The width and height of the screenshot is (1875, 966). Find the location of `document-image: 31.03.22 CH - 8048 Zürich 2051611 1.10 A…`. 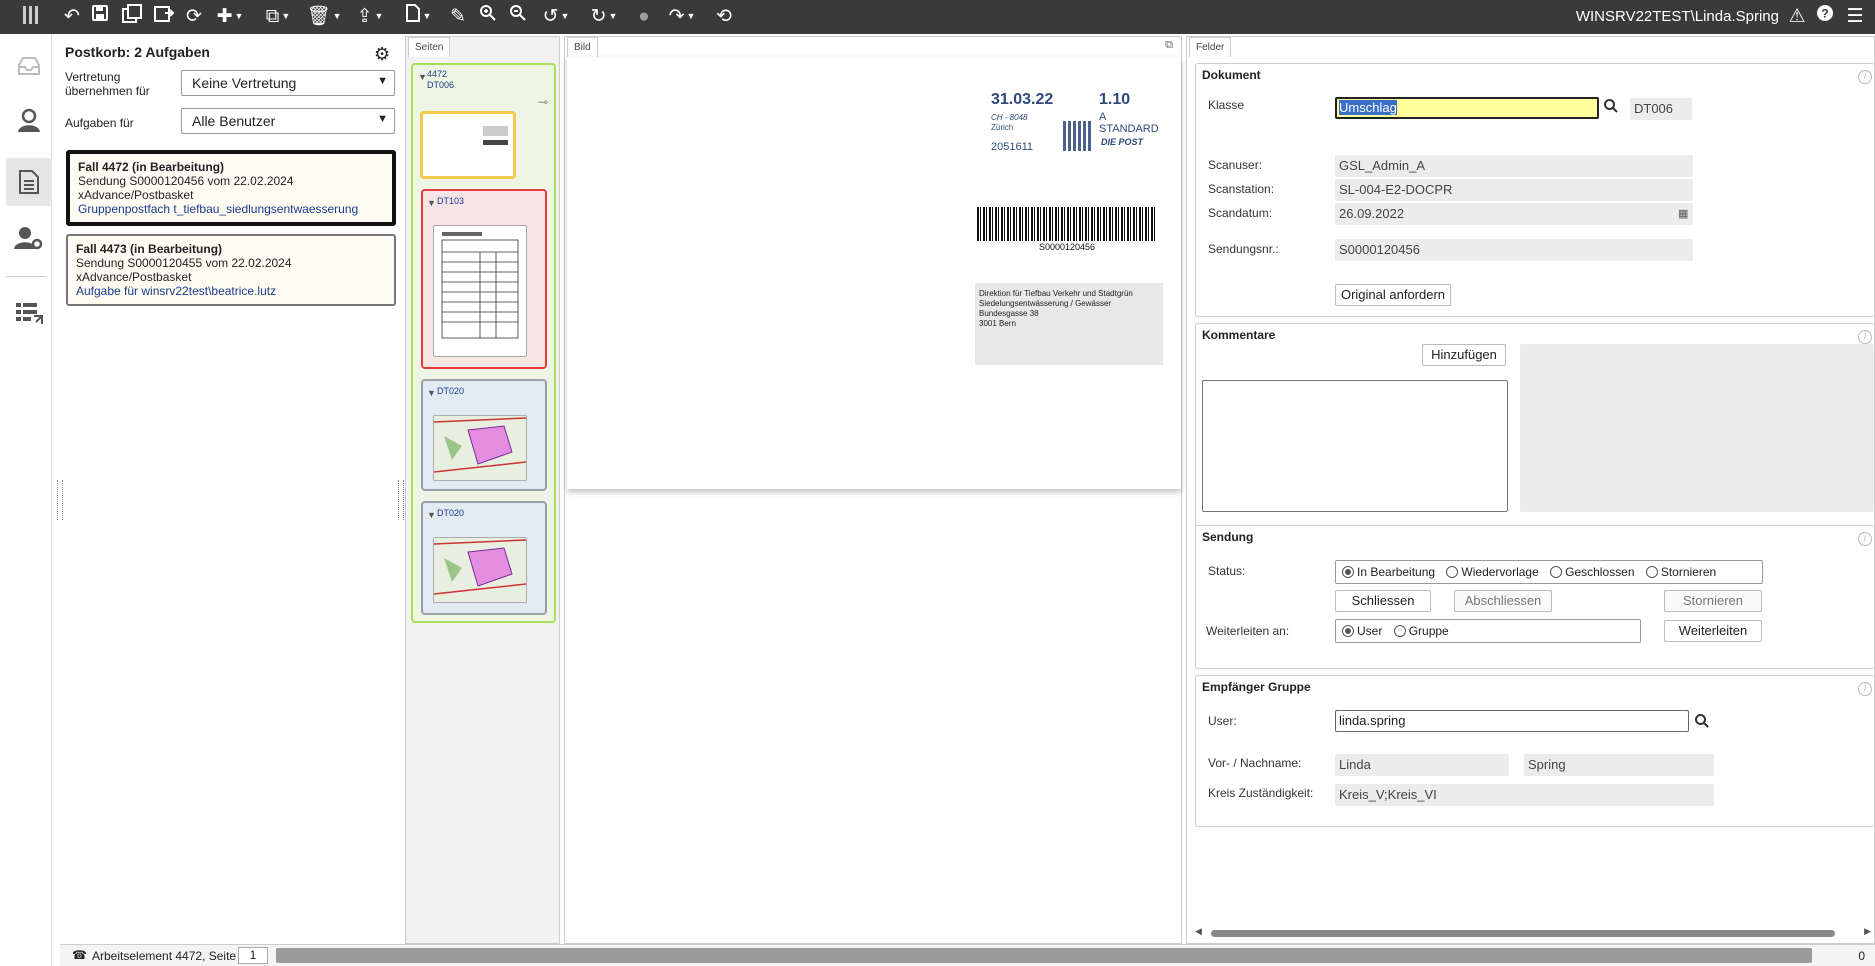

document-image: 31.03.22 CH - 8048 Zürich 2051611 1.10 A… is located at coordinates (874, 273).